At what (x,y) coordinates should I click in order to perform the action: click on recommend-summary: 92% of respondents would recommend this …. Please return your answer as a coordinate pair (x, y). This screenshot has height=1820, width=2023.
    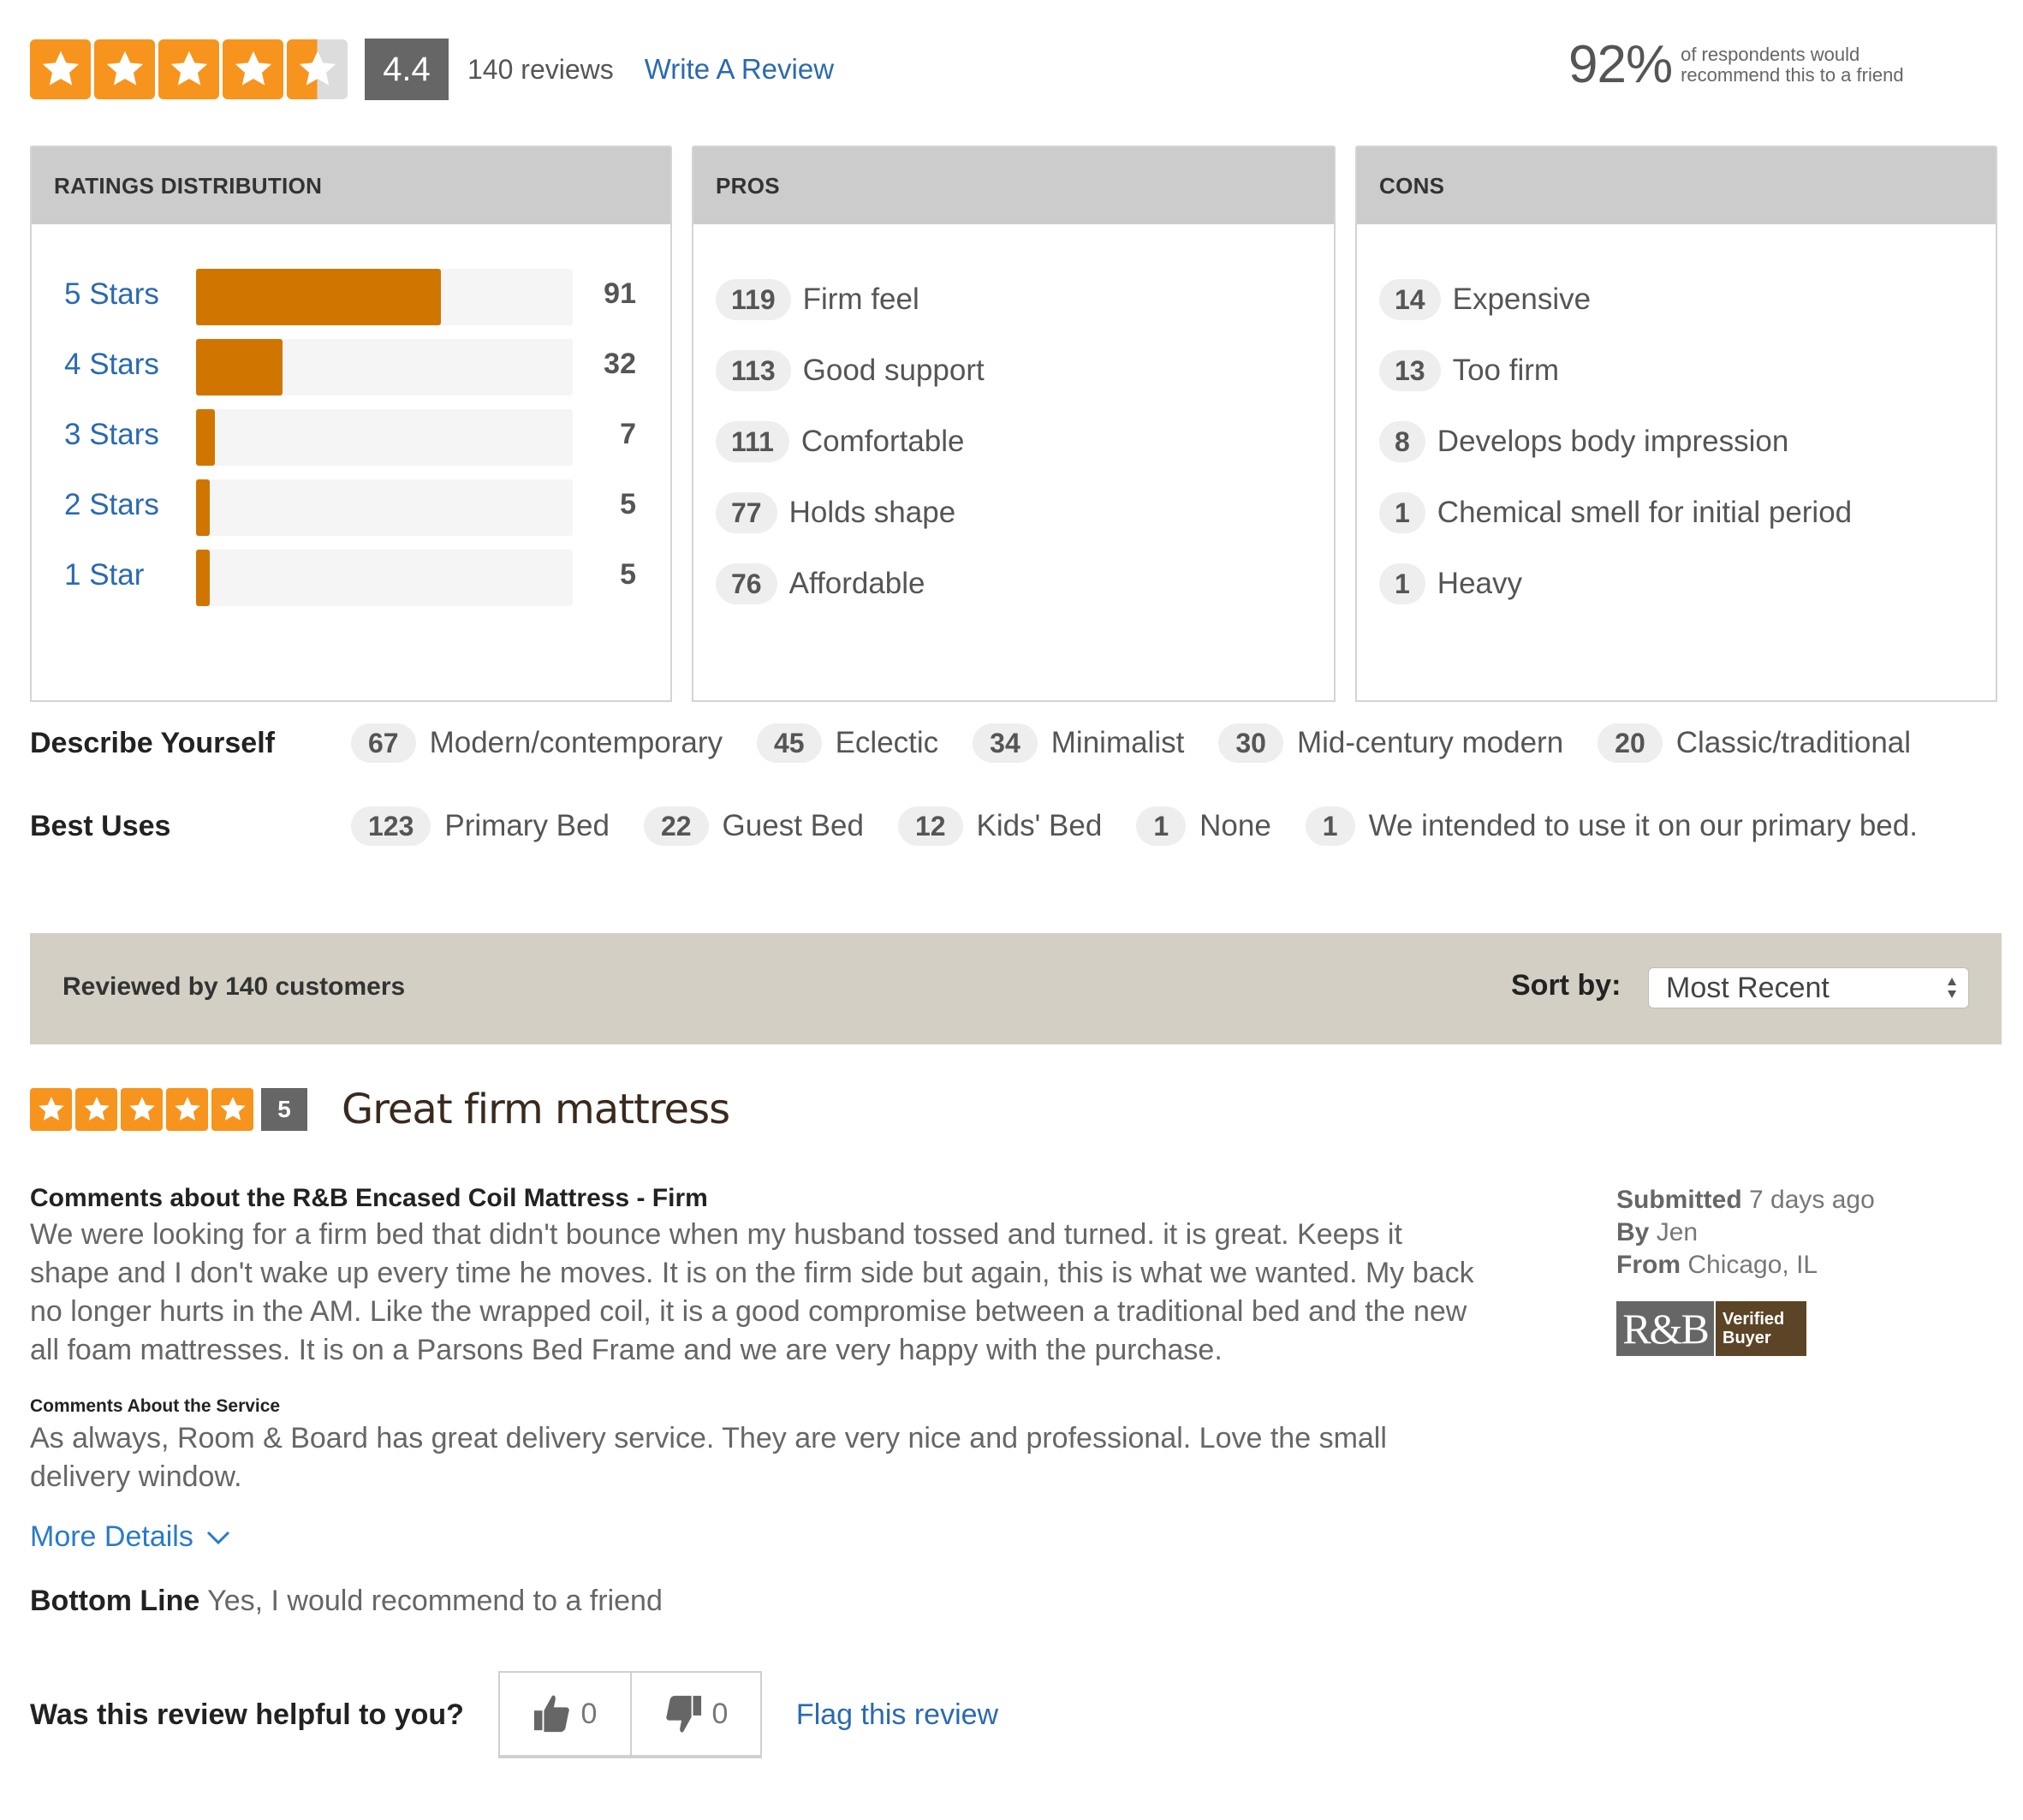
    Looking at the image, I should click on (1736, 64).